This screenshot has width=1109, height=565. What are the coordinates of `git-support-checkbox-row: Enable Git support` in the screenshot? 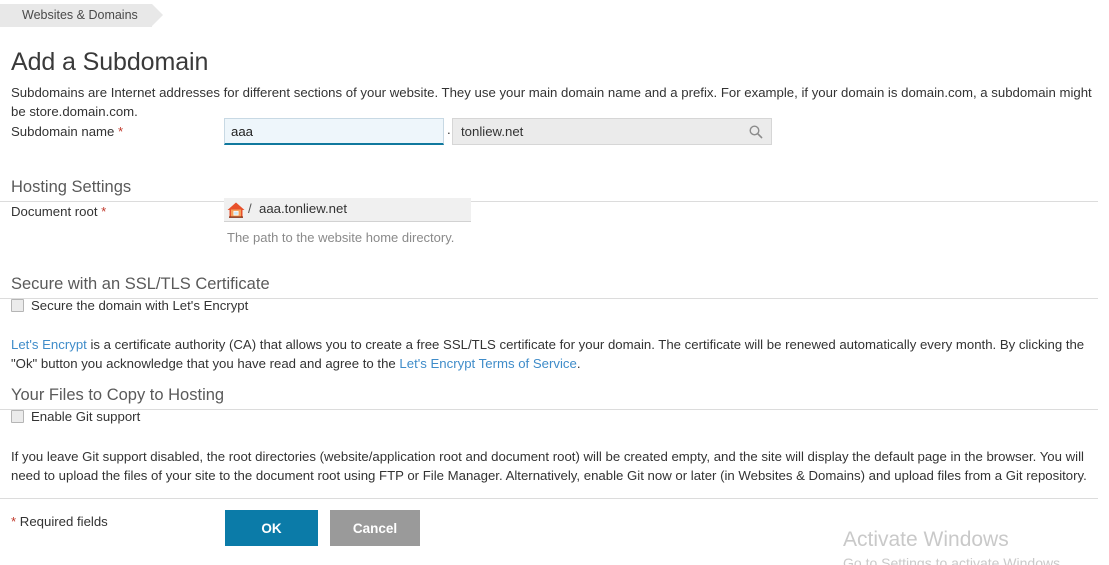 It's located at (75, 416).